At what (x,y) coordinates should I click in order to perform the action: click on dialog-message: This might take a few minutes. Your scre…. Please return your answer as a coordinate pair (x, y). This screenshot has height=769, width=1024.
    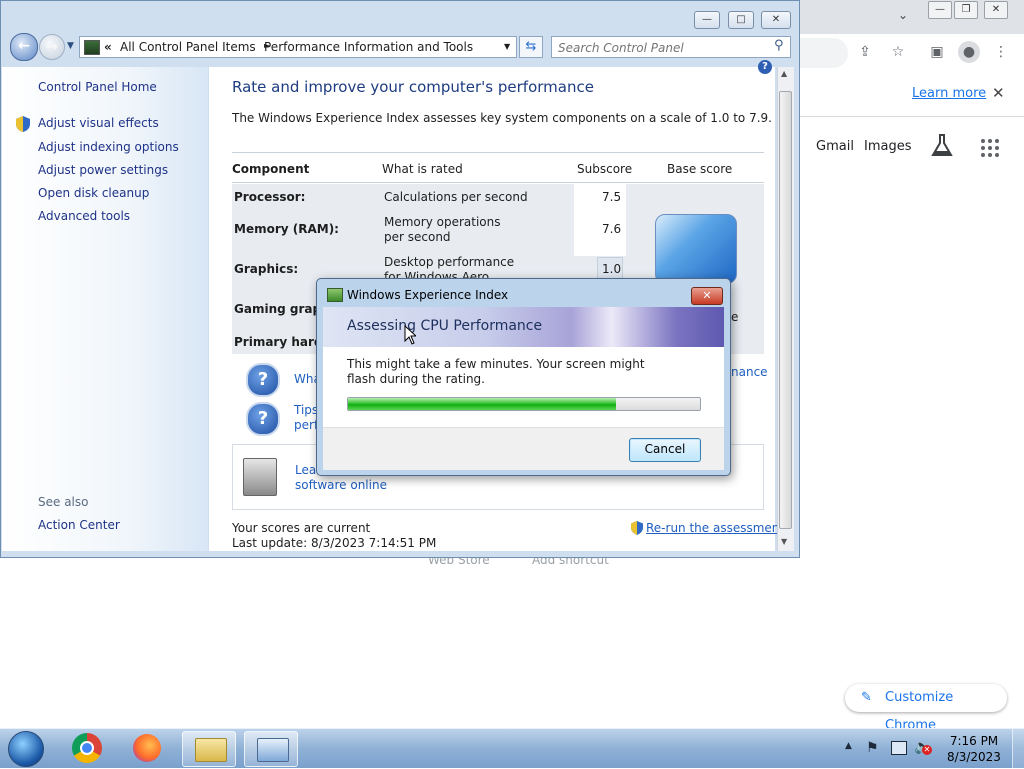
    Looking at the image, I should click on (496, 371).